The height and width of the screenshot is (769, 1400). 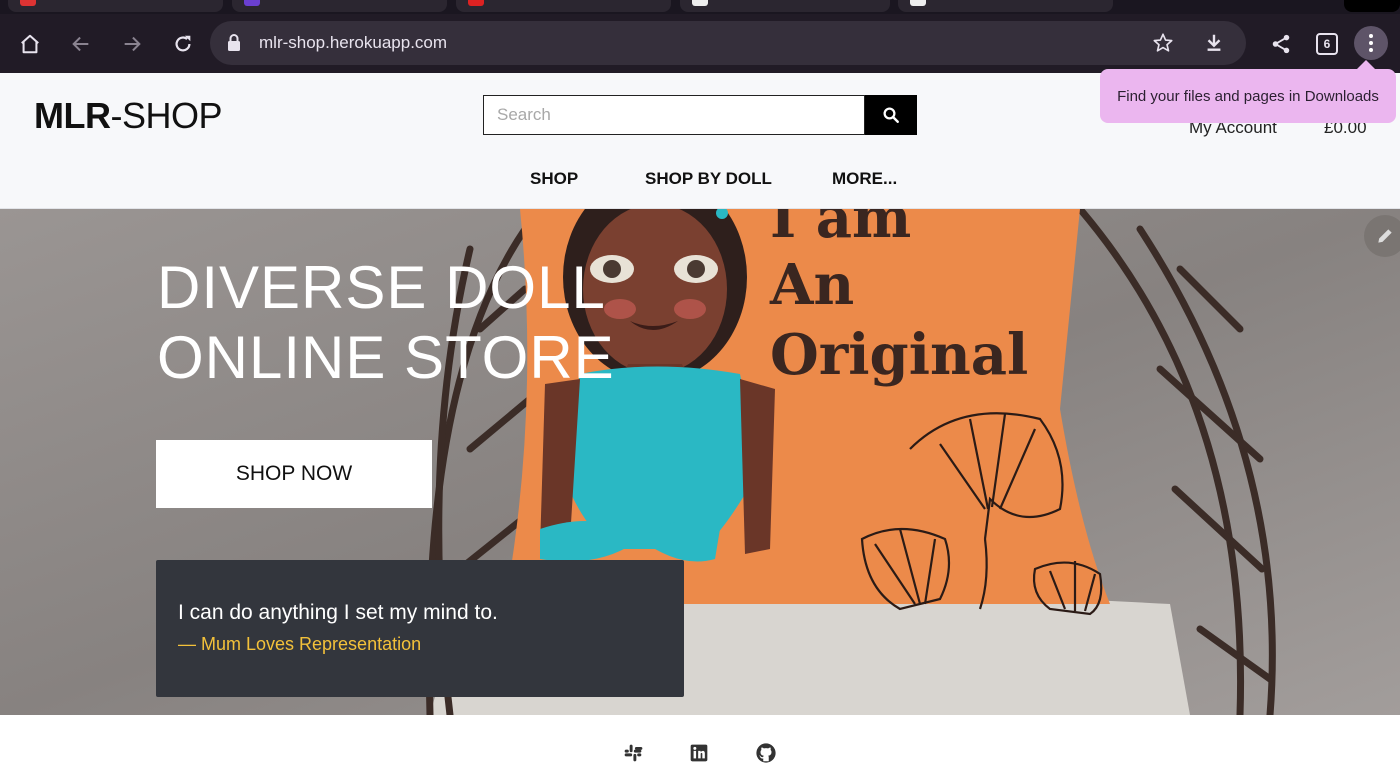 I want to click on svg-text: I am, so click(x=840, y=230).